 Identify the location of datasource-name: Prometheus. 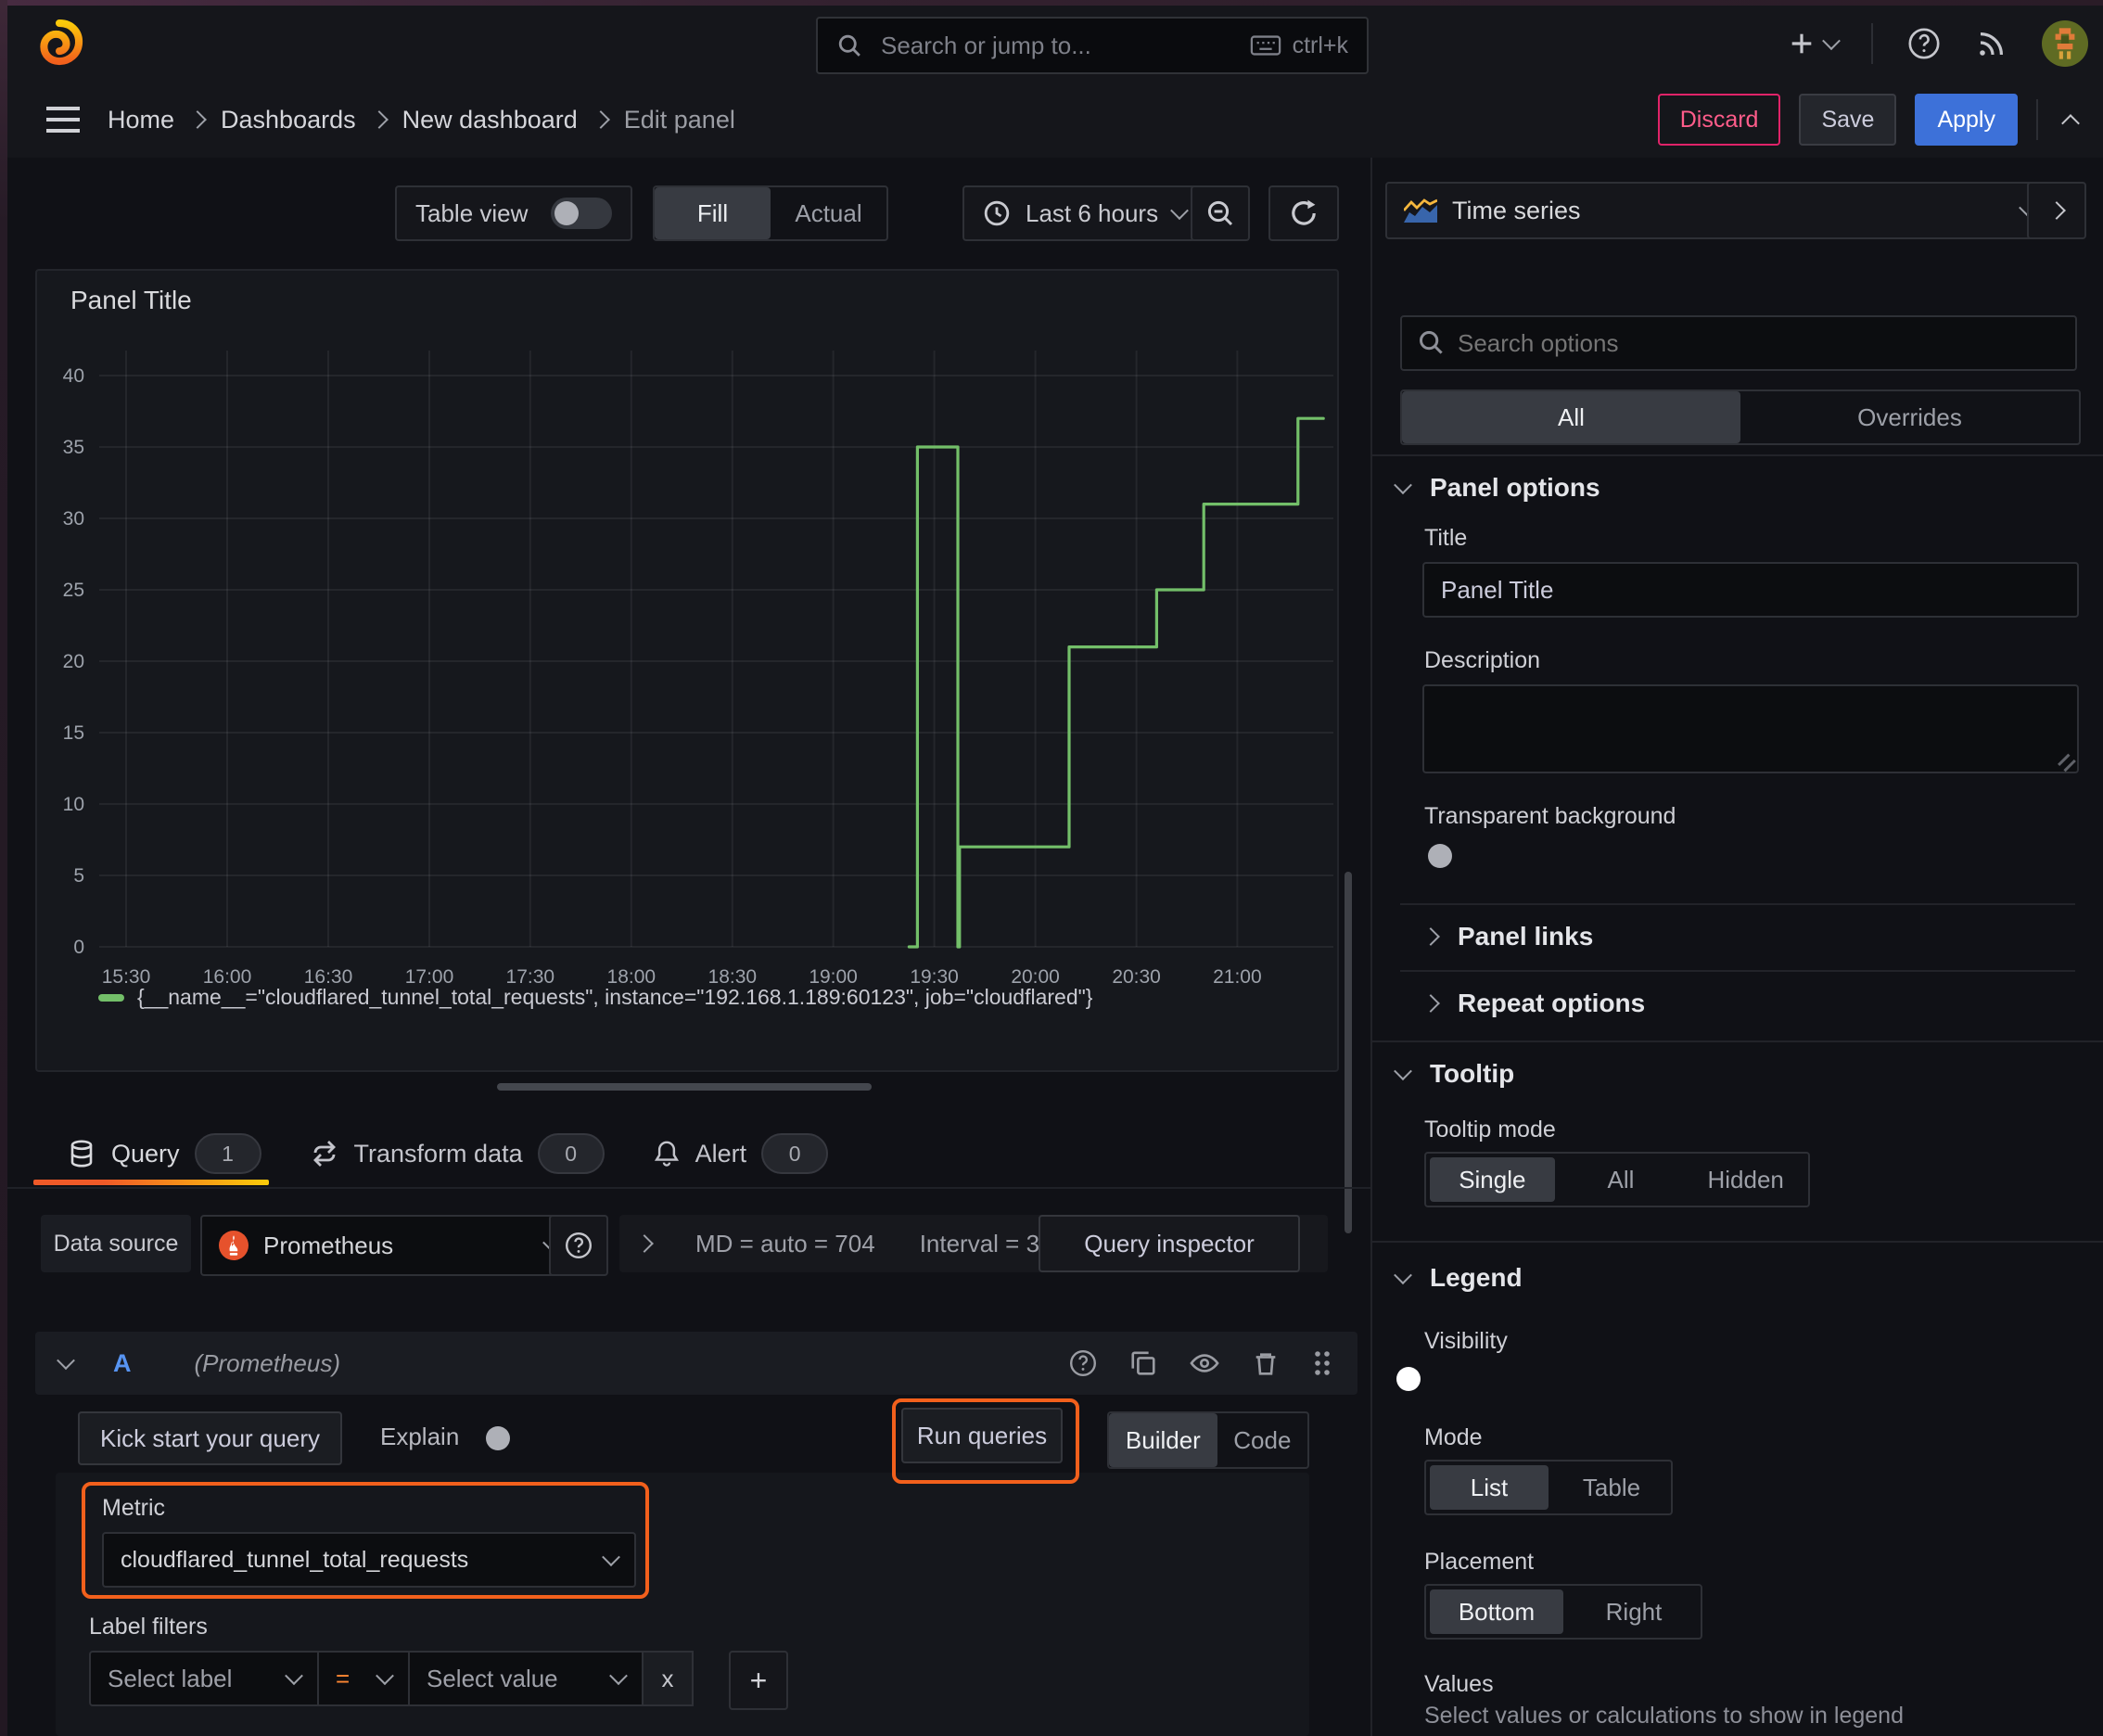
(328, 1245).